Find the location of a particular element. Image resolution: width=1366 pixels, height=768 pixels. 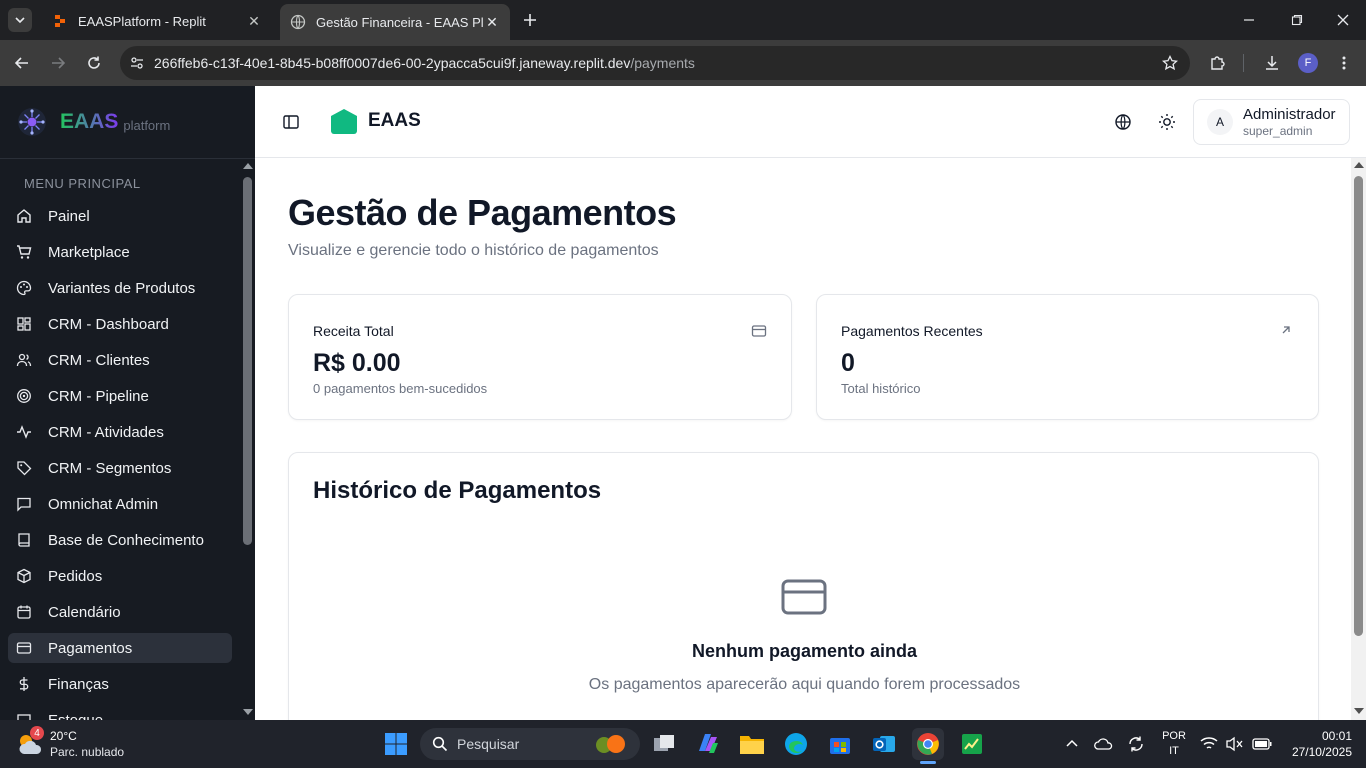

sidebar-item-crm-atividades: CRM - Atividades is located at coordinates (120, 432).